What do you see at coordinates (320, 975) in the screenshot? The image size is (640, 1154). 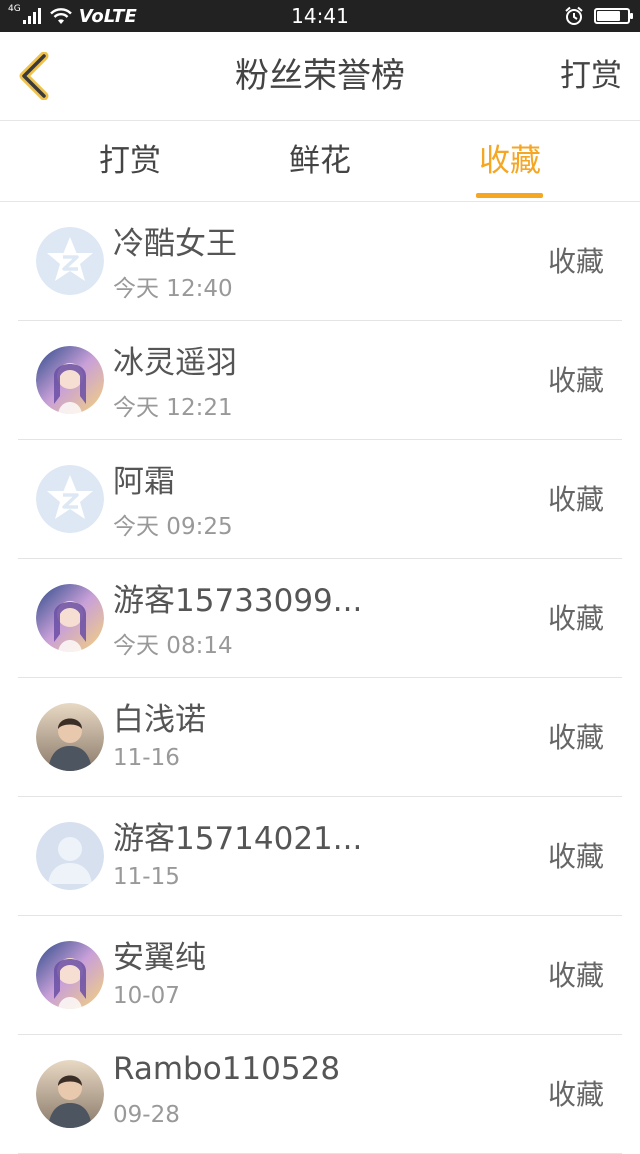 I see `fan-list-item: 安翼纯 10-07 收藏` at bounding box center [320, 975].